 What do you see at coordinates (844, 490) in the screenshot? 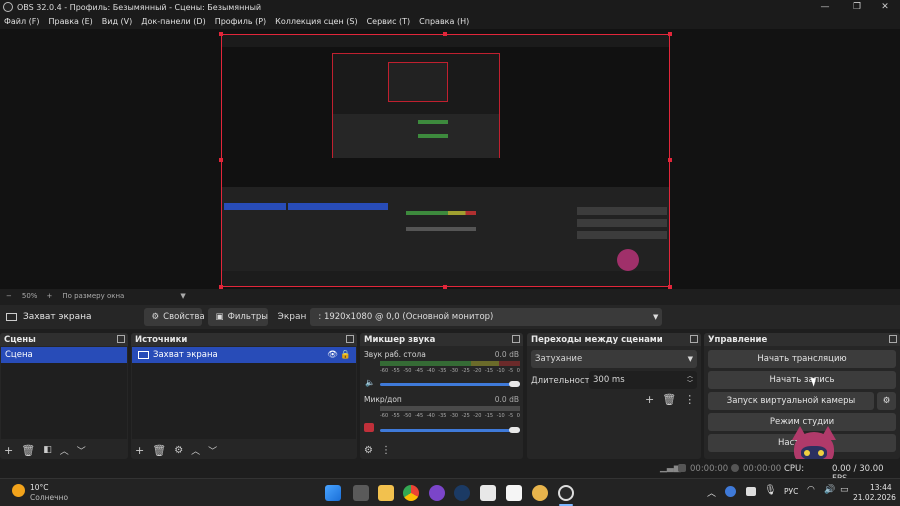
I see `battery-icon: ▭` at bounding box center [844, 490].